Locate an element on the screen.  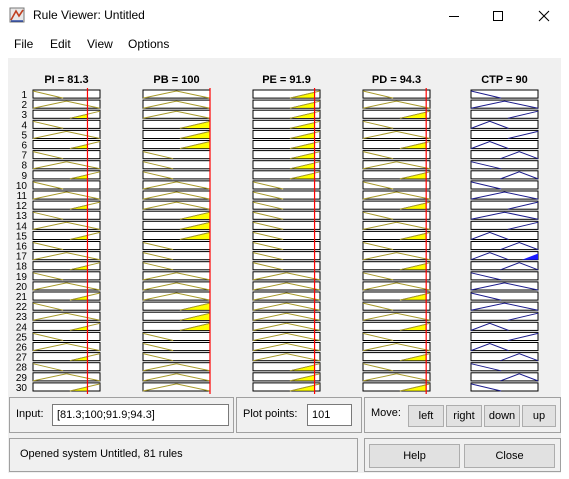
status-text: Opened system Untitled, 81 rules is located at coordinates (101, 454).